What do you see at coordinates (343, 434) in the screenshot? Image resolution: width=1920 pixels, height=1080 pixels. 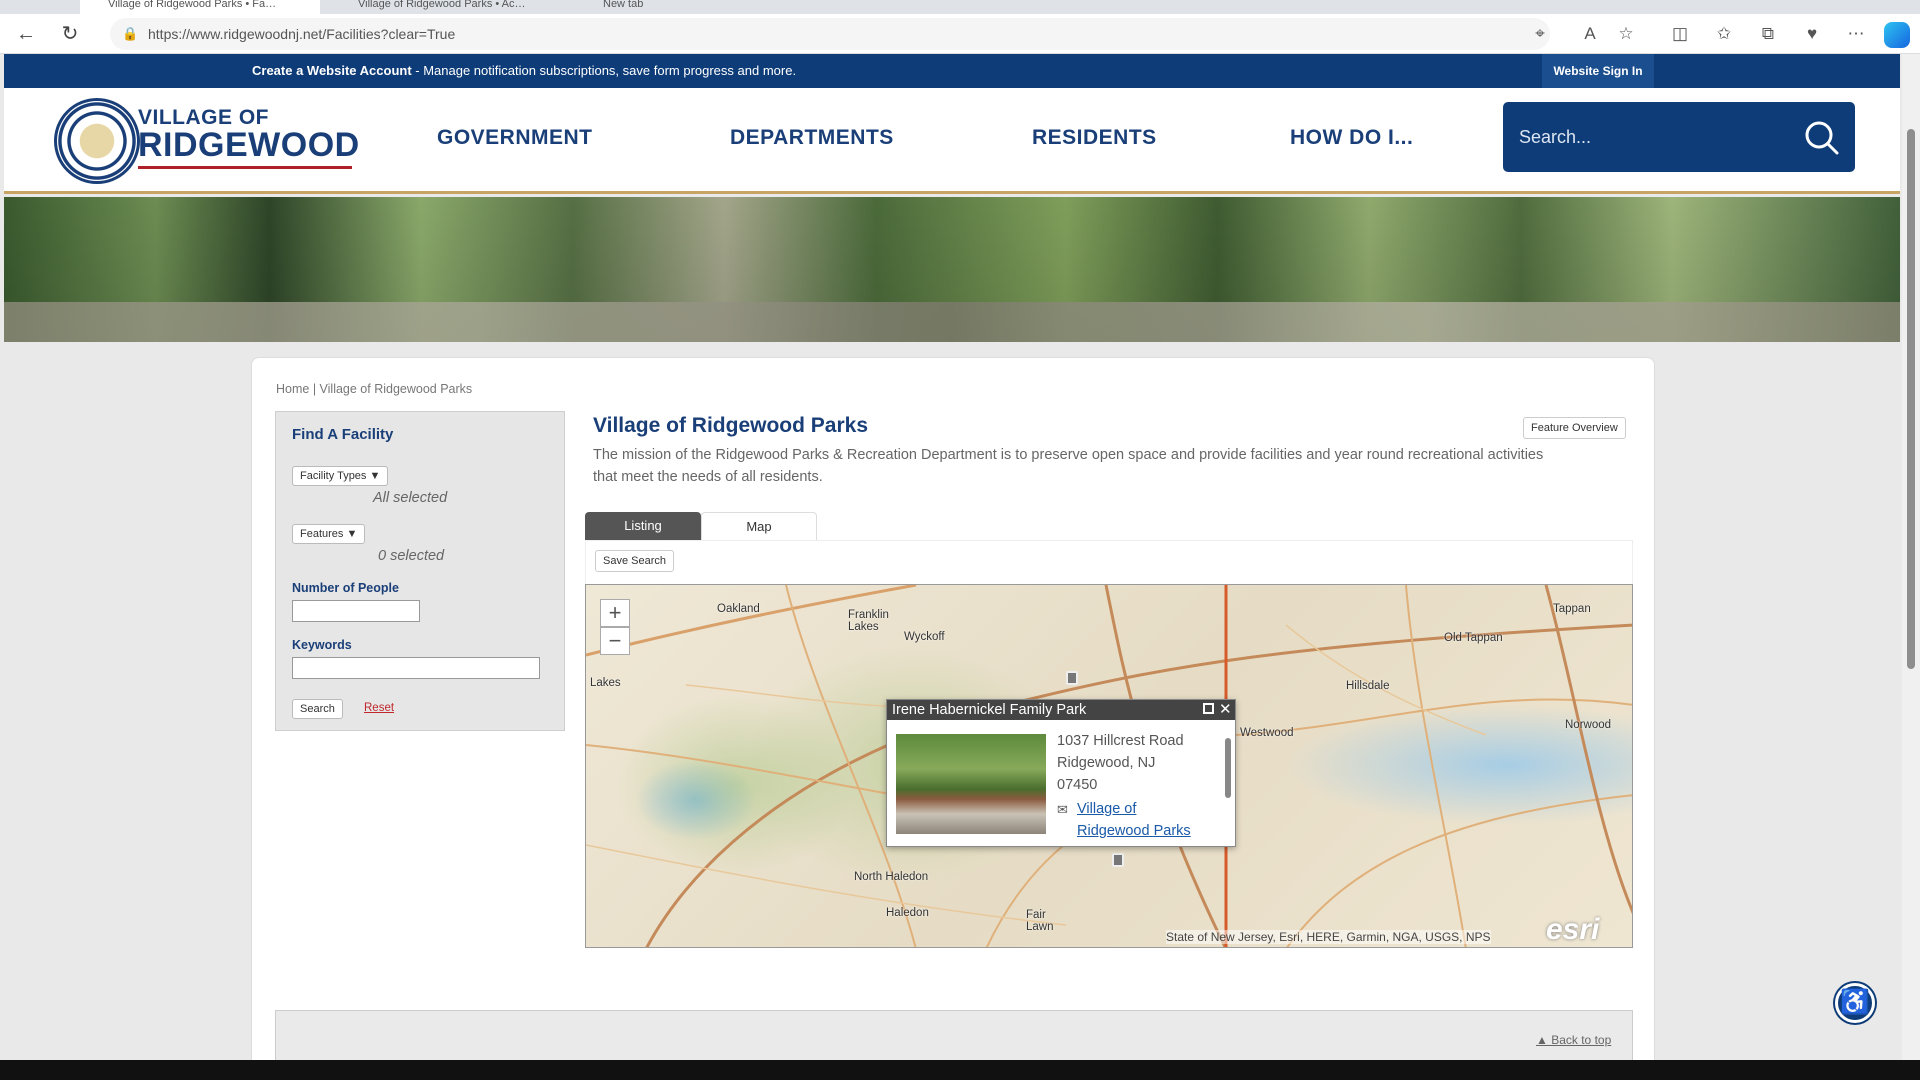 I see `find-facility-title: Find A Facility` at bounding box center [343, 434].